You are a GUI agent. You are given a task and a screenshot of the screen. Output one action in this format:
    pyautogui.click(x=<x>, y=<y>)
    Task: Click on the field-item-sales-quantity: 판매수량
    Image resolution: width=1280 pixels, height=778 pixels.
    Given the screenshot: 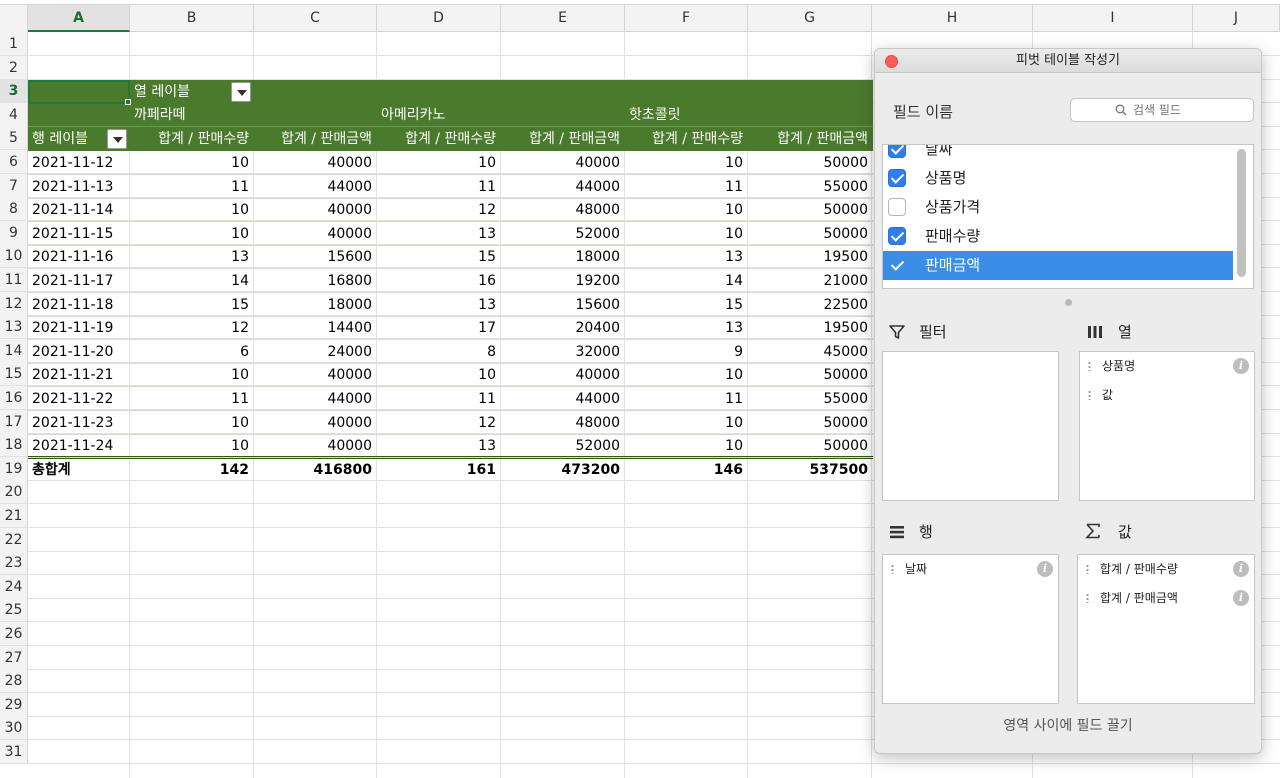 What is the action you would take?
    pyautogui.click(x=1058, y=236)
    